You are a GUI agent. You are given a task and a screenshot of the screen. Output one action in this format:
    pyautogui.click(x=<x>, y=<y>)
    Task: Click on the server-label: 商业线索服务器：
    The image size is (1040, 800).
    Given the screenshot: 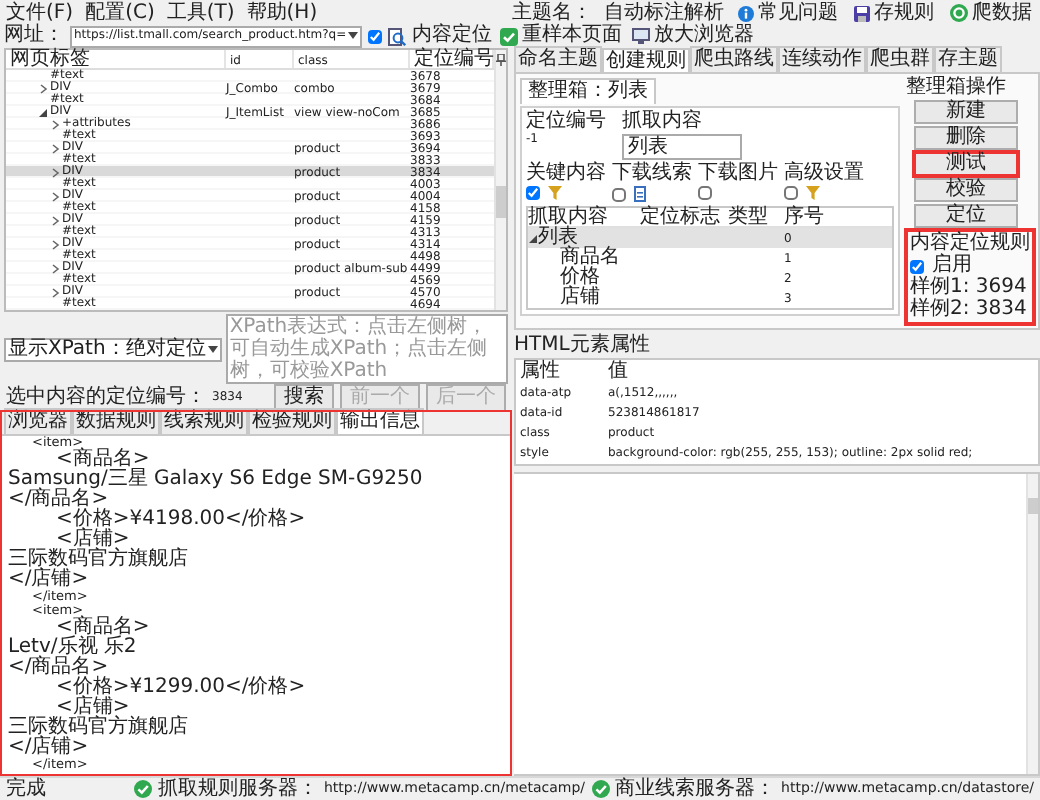 What is the action you would take?
    pyautogui.click(x=695, y=789)
    